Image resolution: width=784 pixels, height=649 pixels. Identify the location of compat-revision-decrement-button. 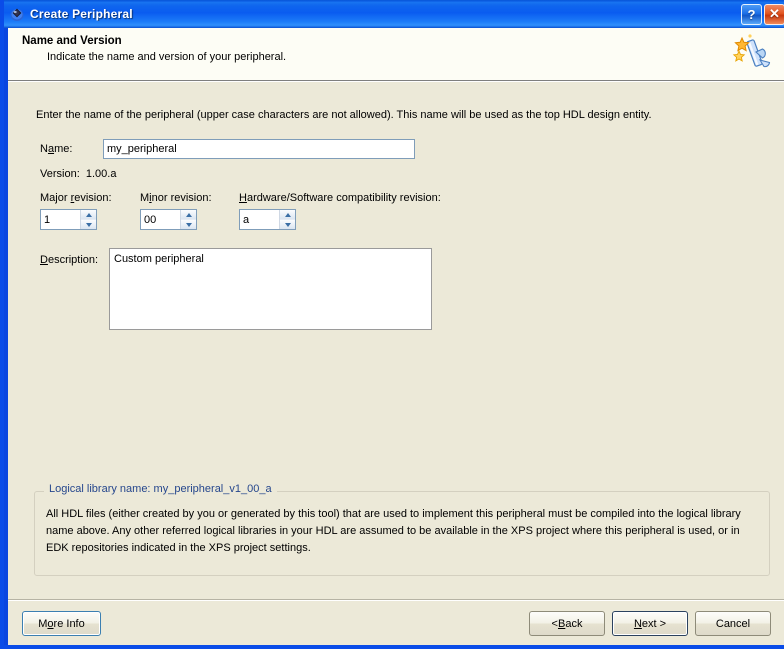
(287, 224).